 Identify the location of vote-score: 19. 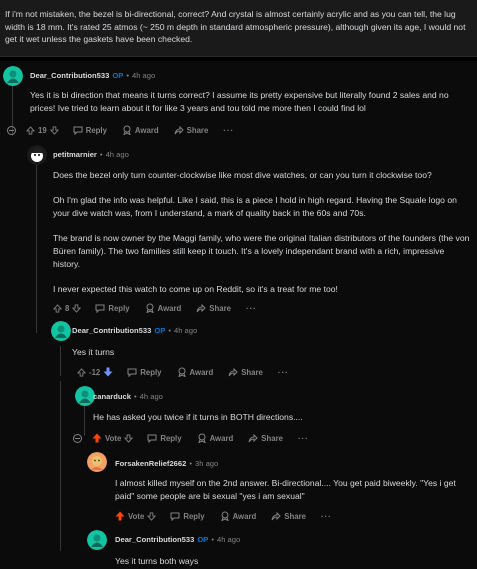
(42, 130).